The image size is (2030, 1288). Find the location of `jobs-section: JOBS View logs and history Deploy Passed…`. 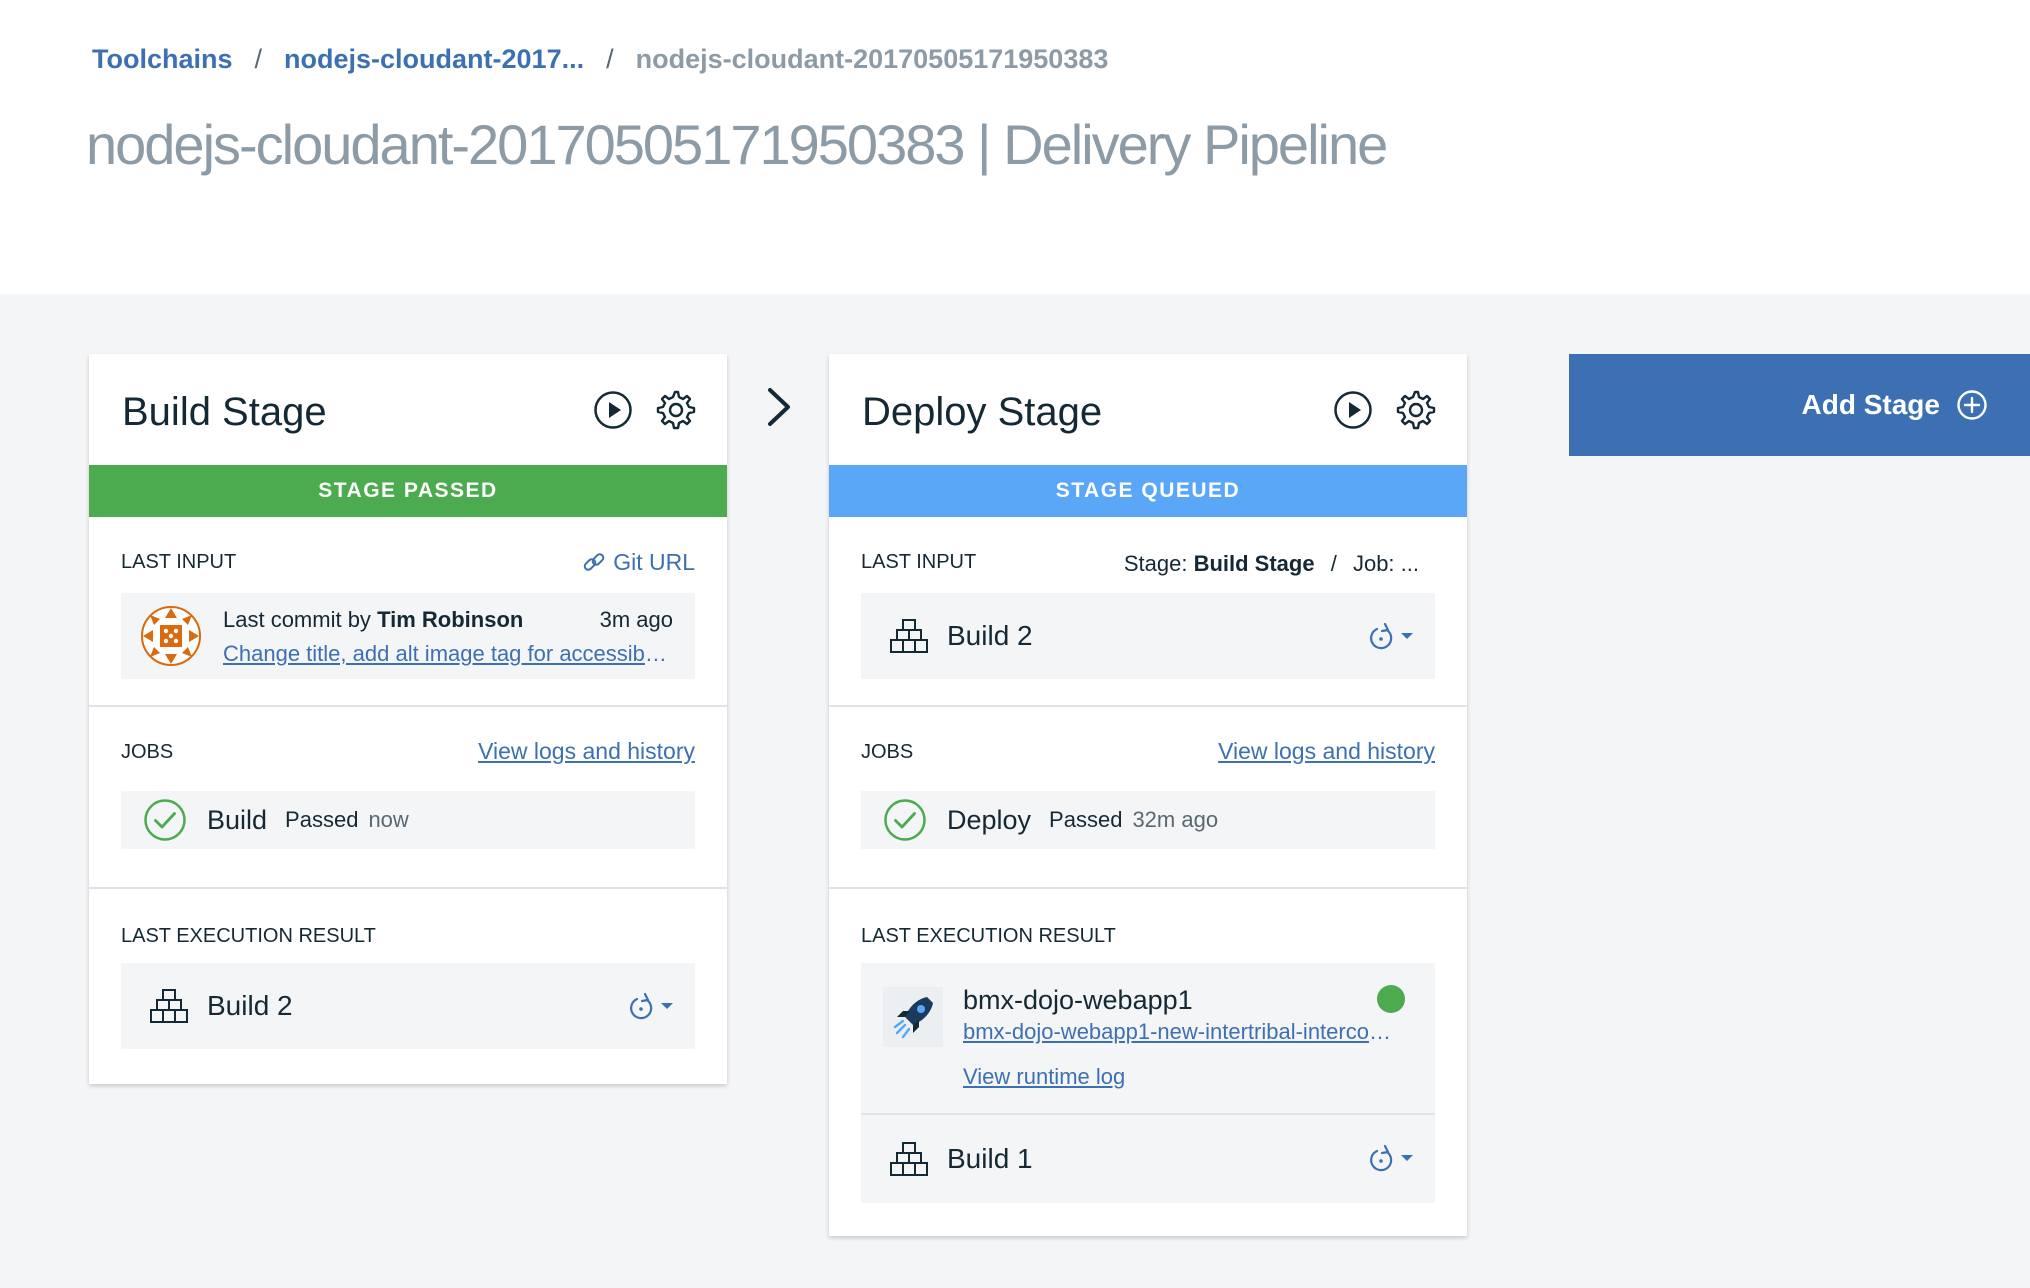

jobs-section: JOBS View logs and history Deploy Passed… is located at coordinates (1148, 798).